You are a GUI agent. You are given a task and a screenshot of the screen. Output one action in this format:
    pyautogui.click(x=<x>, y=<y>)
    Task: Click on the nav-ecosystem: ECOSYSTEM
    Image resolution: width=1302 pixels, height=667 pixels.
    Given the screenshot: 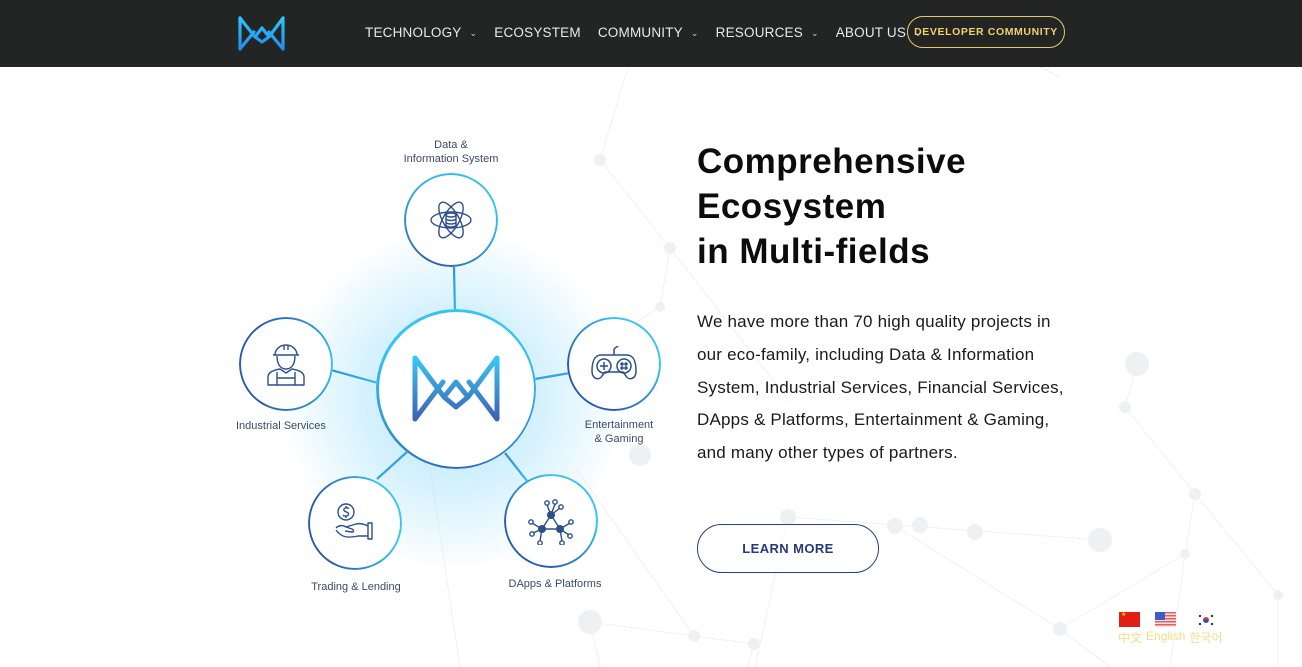 What is the action you would take?
    pyautogui.click(x=537, y=32)
    